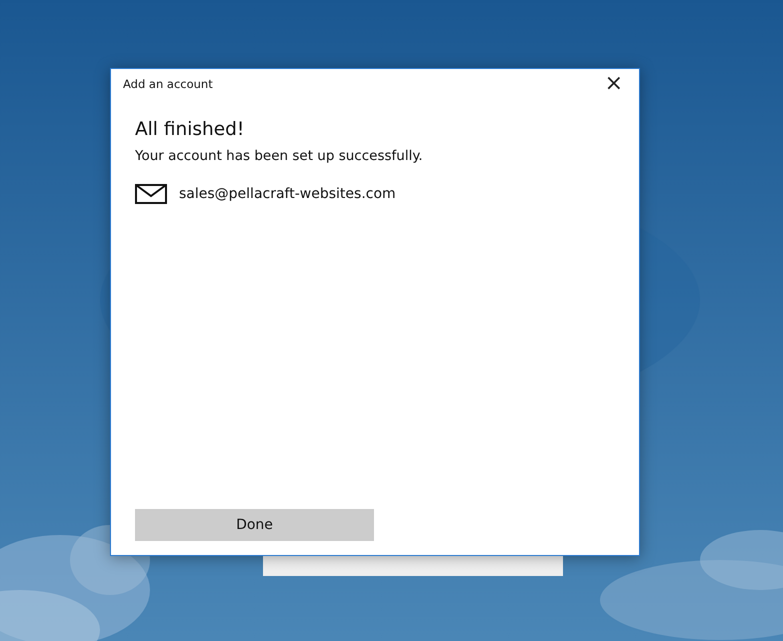 Image resolution: width=783 pixels, height=641 pixels. I want to click on dialog-title: Add an account, so click(168, 84).